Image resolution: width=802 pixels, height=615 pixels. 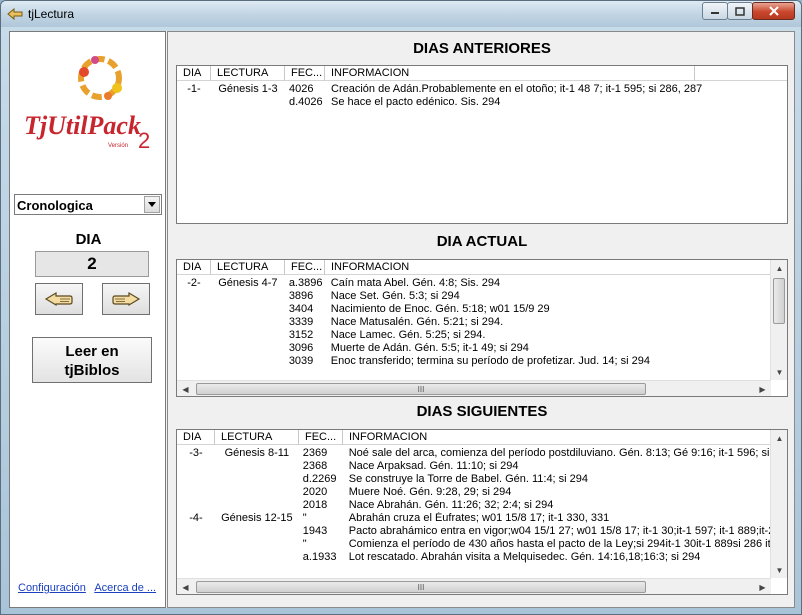 What do you see at coordinates (473, 466) in the screenshot?
I see `table-row: 2368 Nace Arpaksad. Gén. 11:10; si 294` at bounding box center [473, 466].